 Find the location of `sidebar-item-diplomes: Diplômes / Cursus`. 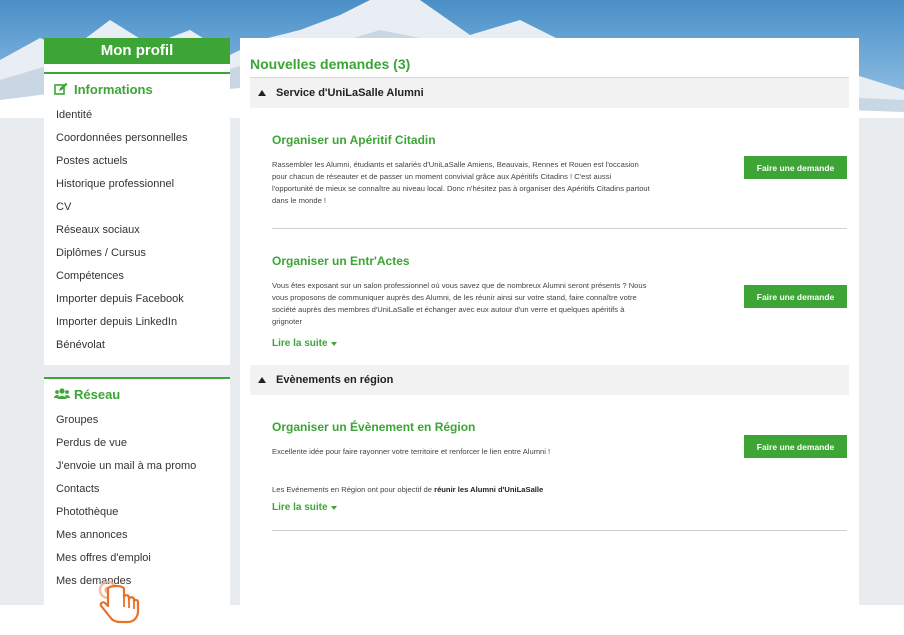

sidebar-item-diplomes: Diplômes / Cursus is located at coordinates (143, 253).